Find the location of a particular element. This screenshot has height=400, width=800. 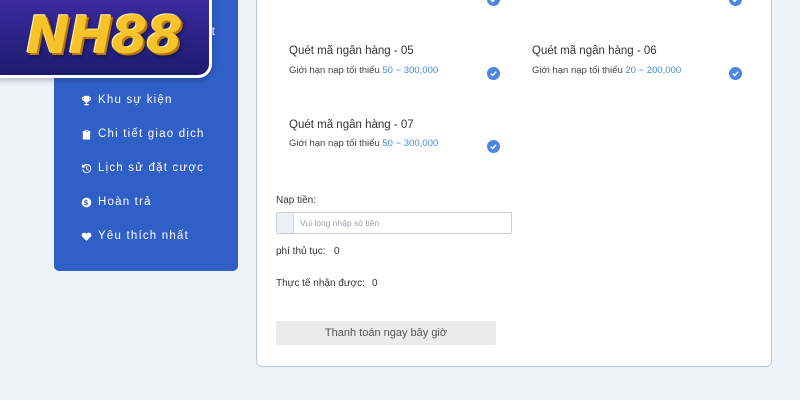

trophy-icon is located at coordinates (86, 100).